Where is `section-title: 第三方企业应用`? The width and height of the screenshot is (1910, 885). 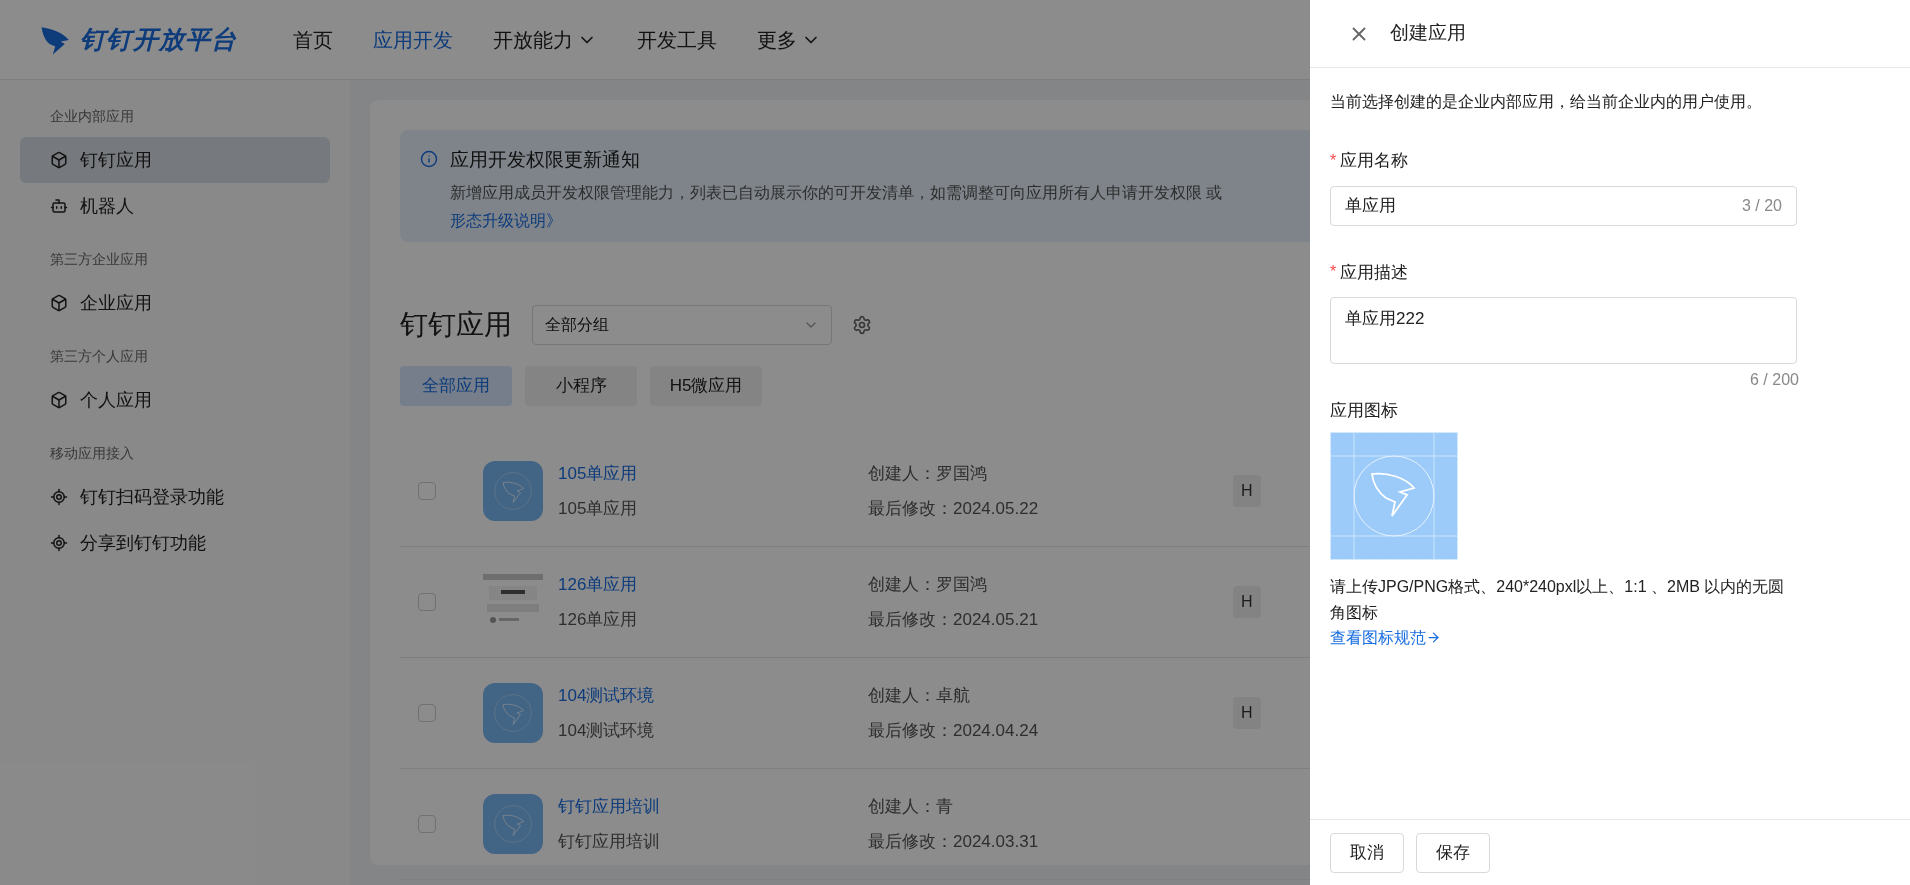 section-title: 第三方企业应用 is located at coordinates (99, 259).